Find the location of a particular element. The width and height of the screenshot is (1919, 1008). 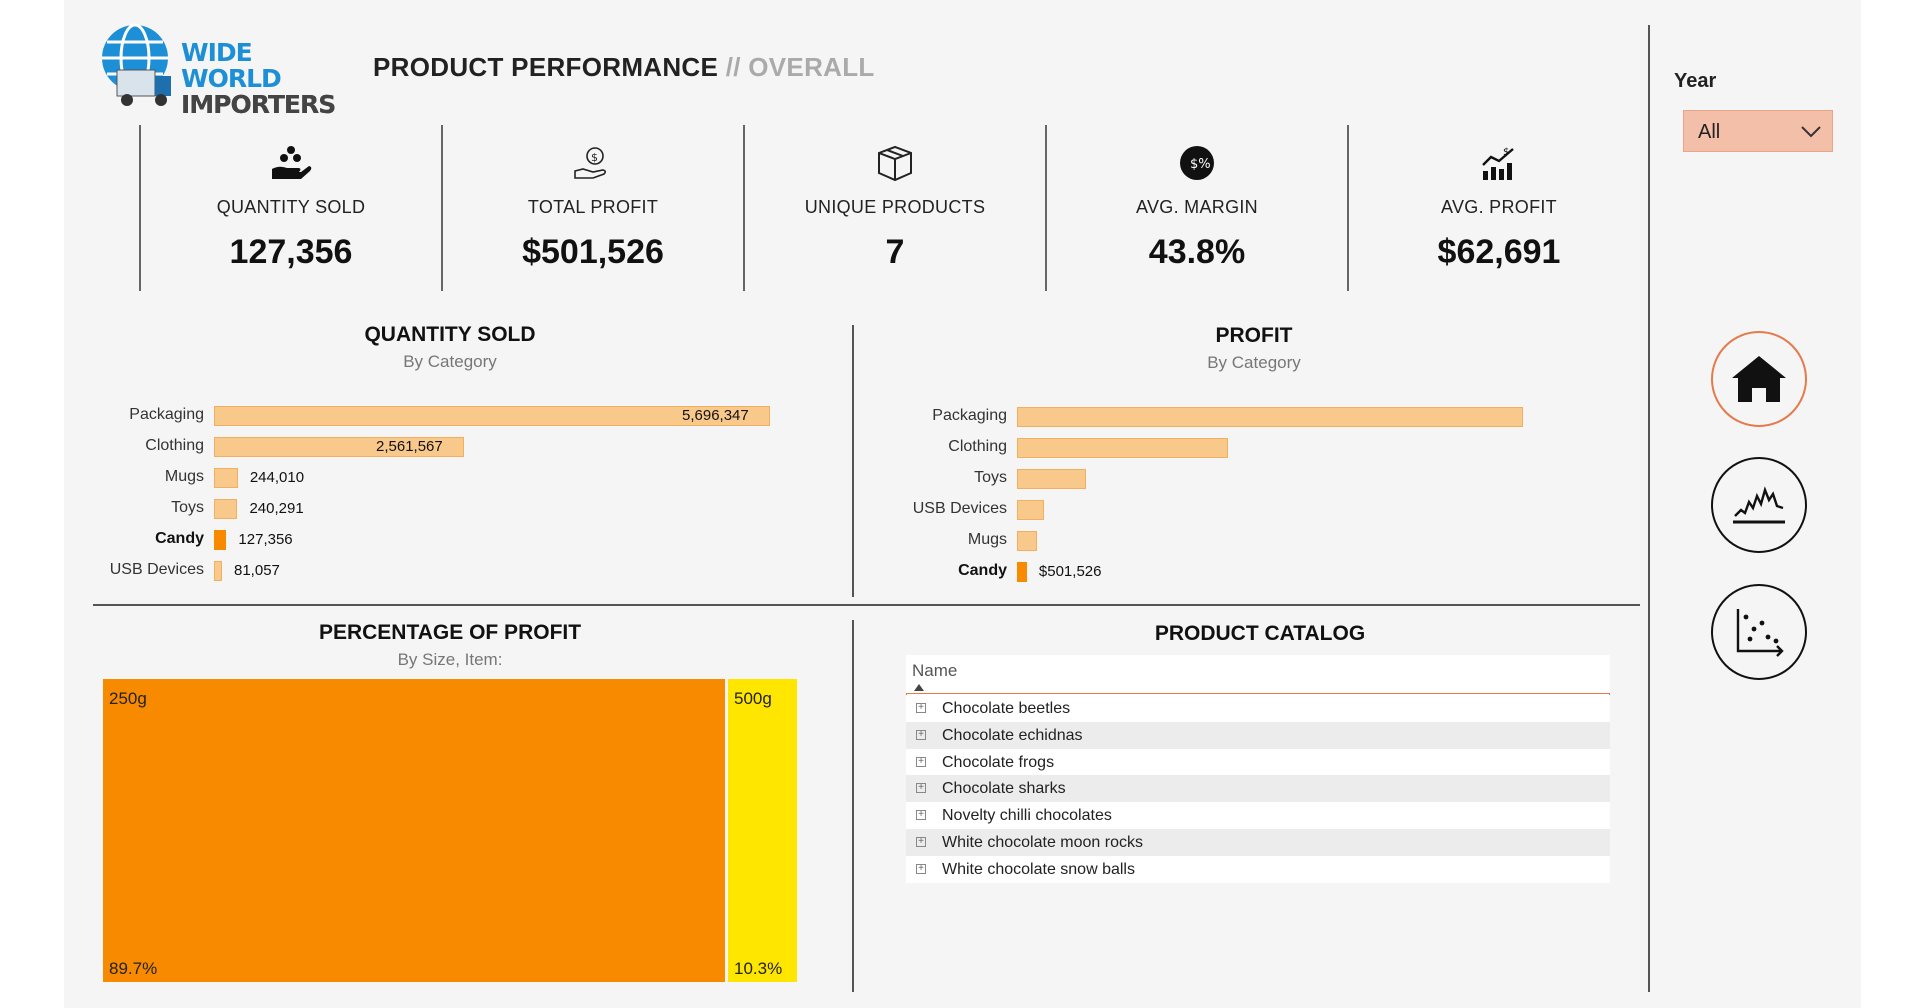

treemap-cell-name: 250g is located at coordinates (128, 698).